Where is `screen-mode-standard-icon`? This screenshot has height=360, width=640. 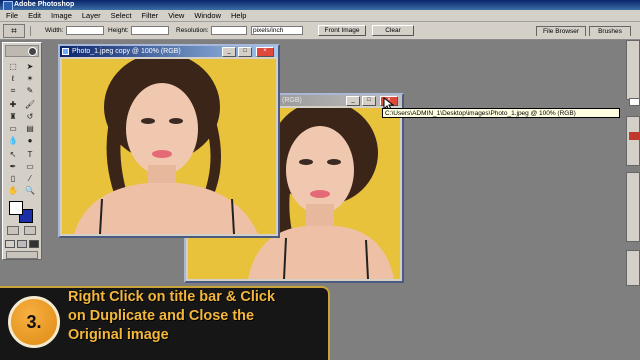
screen-mode-standard-icon is located at coordinates (10, 244).